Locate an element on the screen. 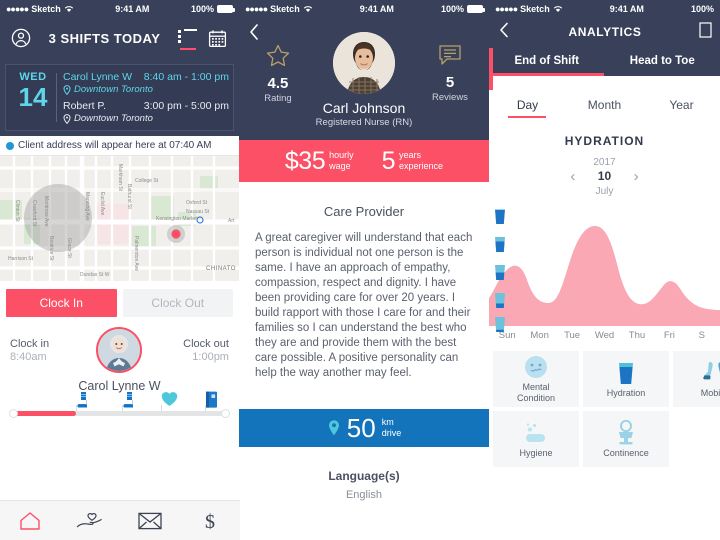 This screenshot has height=540, width=720. care-card-continence: Continence is located at coordinates (625, 439).